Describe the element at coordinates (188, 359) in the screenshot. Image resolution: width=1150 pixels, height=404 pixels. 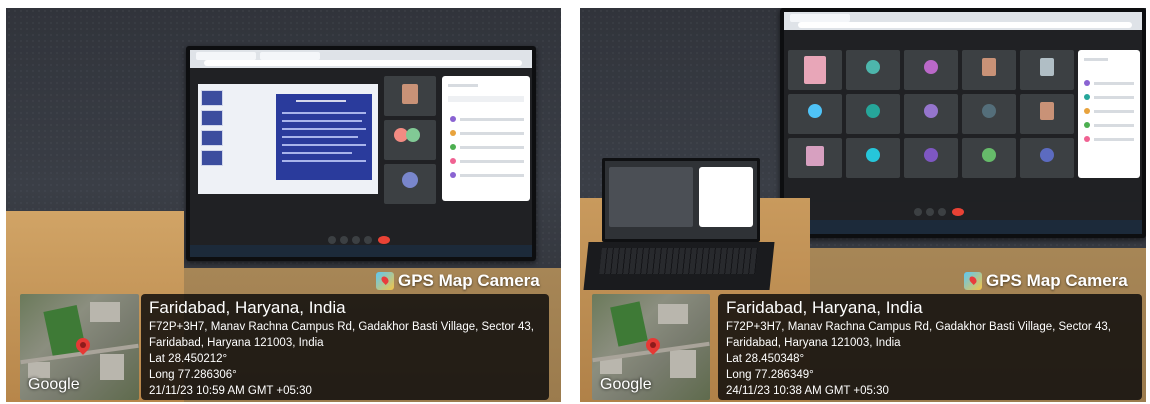
I see `latitude: Lat 28.450212°` at that location.